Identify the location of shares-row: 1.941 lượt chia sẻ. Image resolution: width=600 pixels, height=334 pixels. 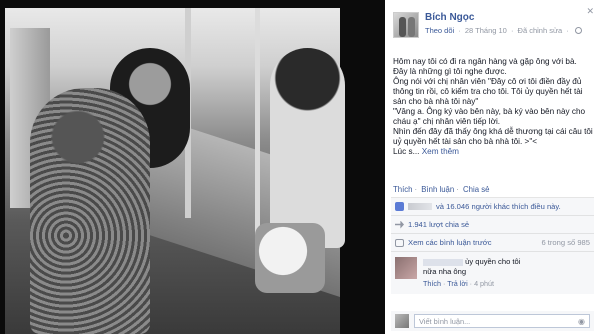
(492, 225).